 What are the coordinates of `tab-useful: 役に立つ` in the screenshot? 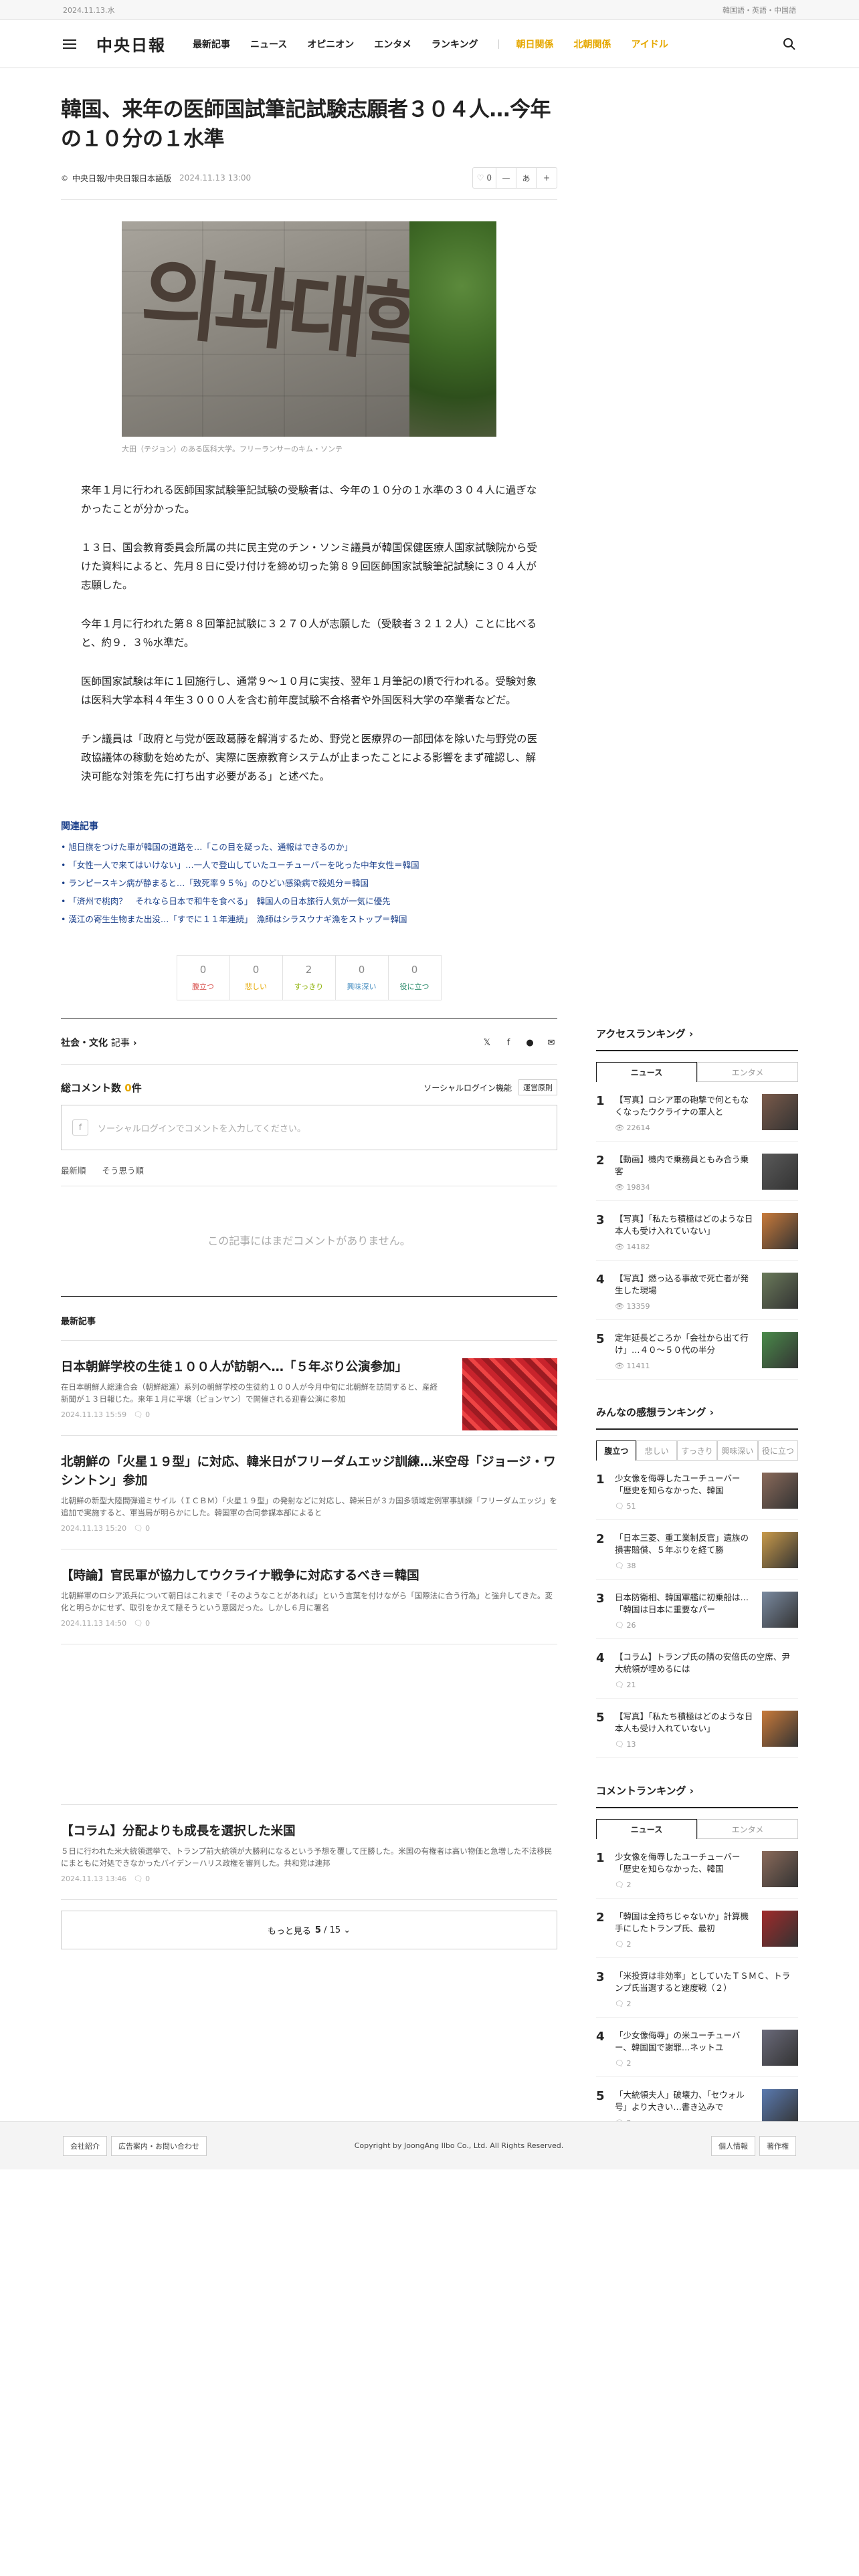 It's located at (778, 1450).